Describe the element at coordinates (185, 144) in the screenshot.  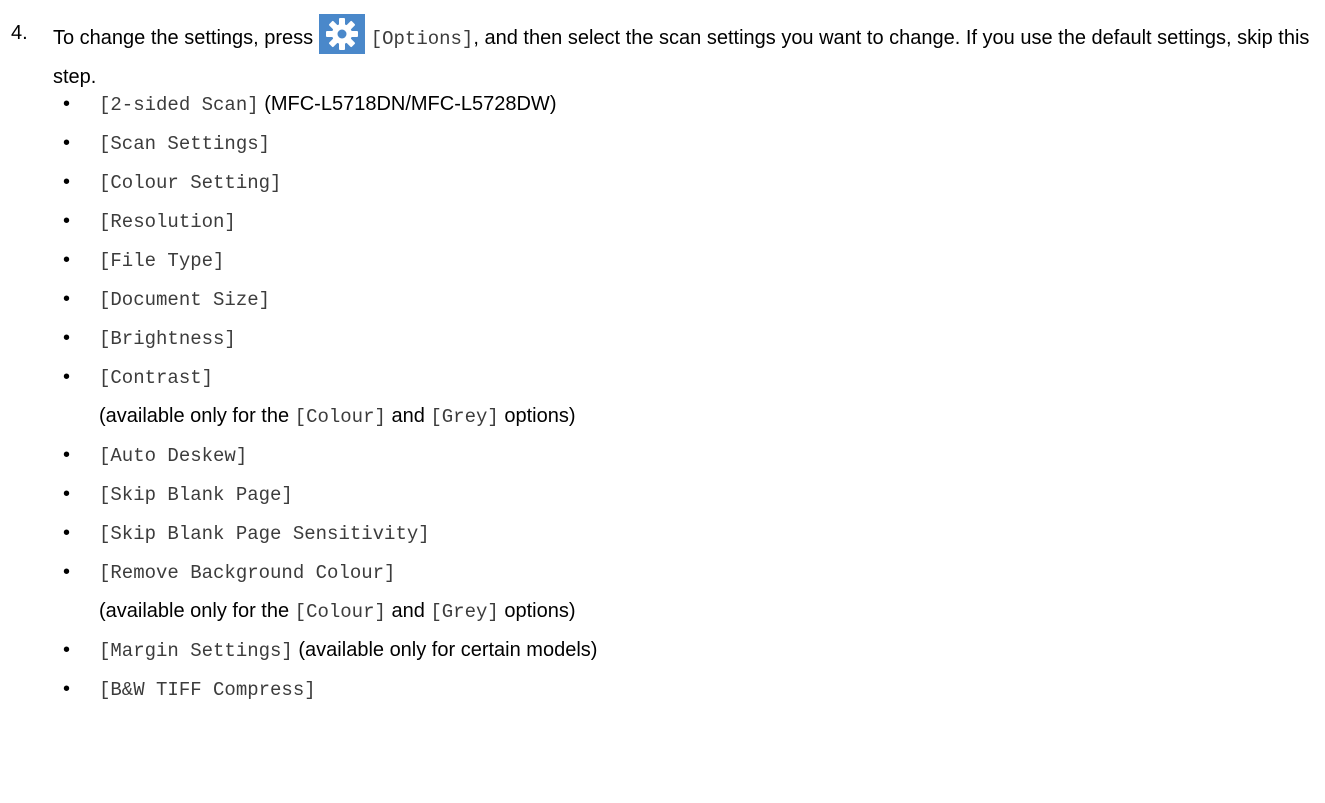
I see `option-label: [Scan Settings]` at that location.